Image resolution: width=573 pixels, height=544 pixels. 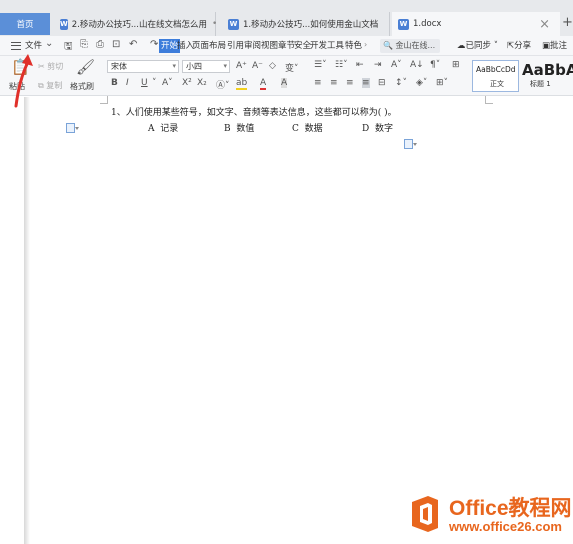 What do you see at coordinates (68, 47) in the screenshot?
I see `save-icon: 🖫` at bounding box center [68, 47].